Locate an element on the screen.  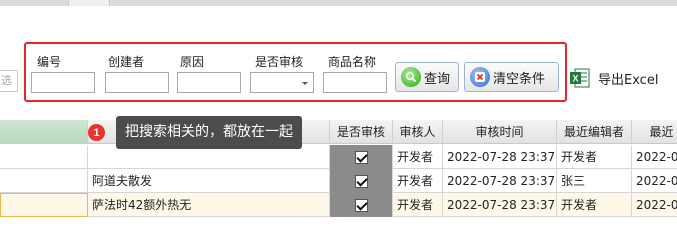
export-button-label: 导出Excel is located at coordinates (628, 80).